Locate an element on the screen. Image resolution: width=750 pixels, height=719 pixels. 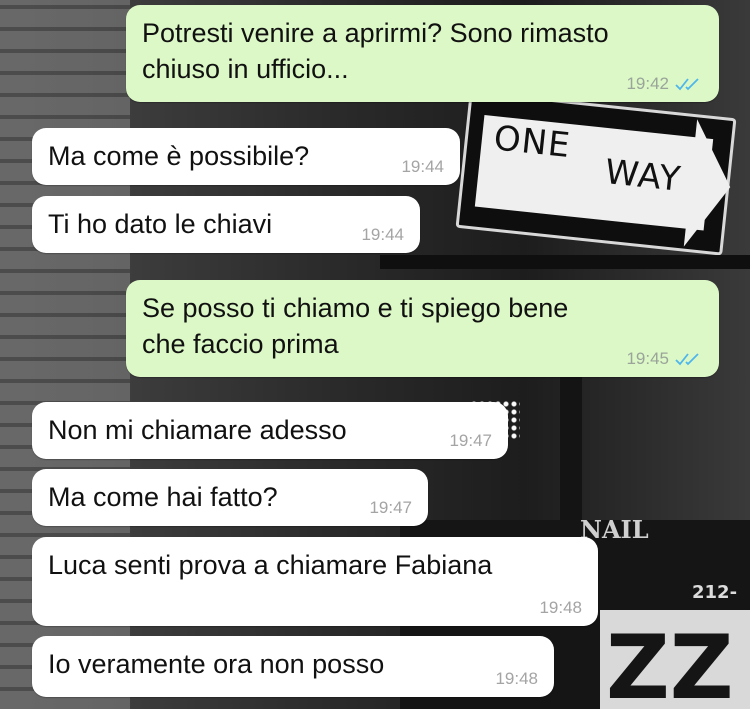
traffic-pole-crossbar is located at coordinates (565, 262).